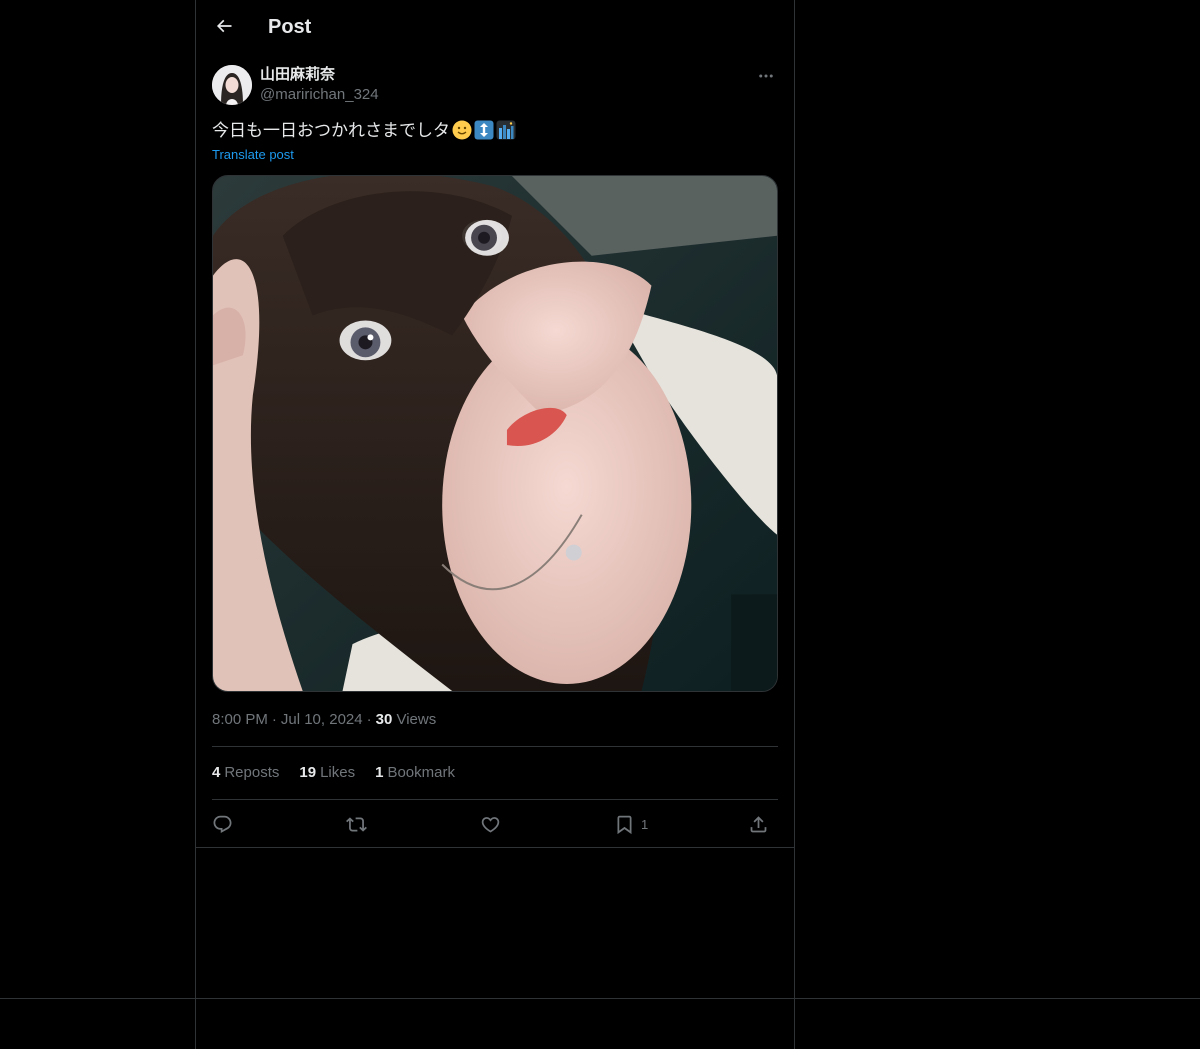 The height and width of the screenshot is (1049, 1200). Describe the element at coordinates (240, 719) in the screenshot. I see `post-time: 8:00 PM` at that location.